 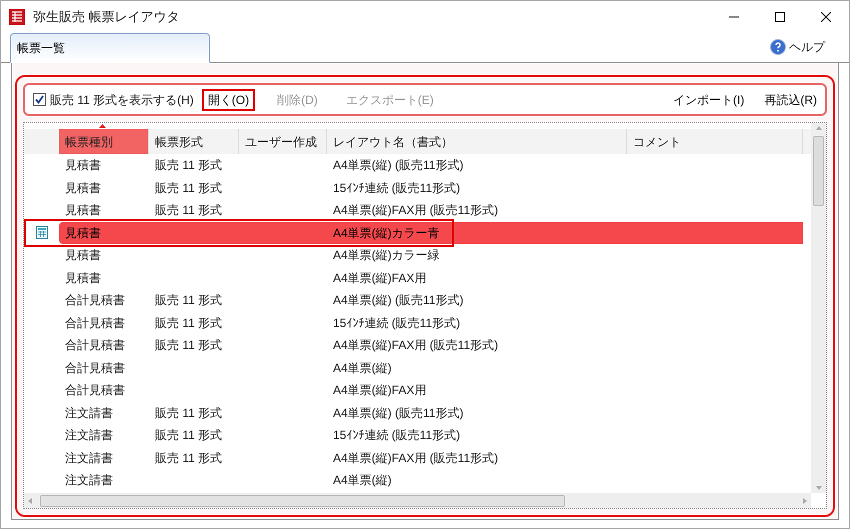 I want to click on tab: 帳票一覧, so click(x=110, y=48).